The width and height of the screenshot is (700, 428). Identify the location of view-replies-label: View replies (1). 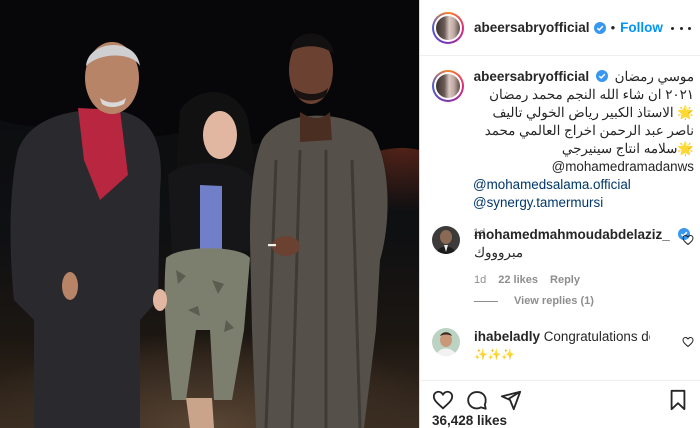
(554, 301).